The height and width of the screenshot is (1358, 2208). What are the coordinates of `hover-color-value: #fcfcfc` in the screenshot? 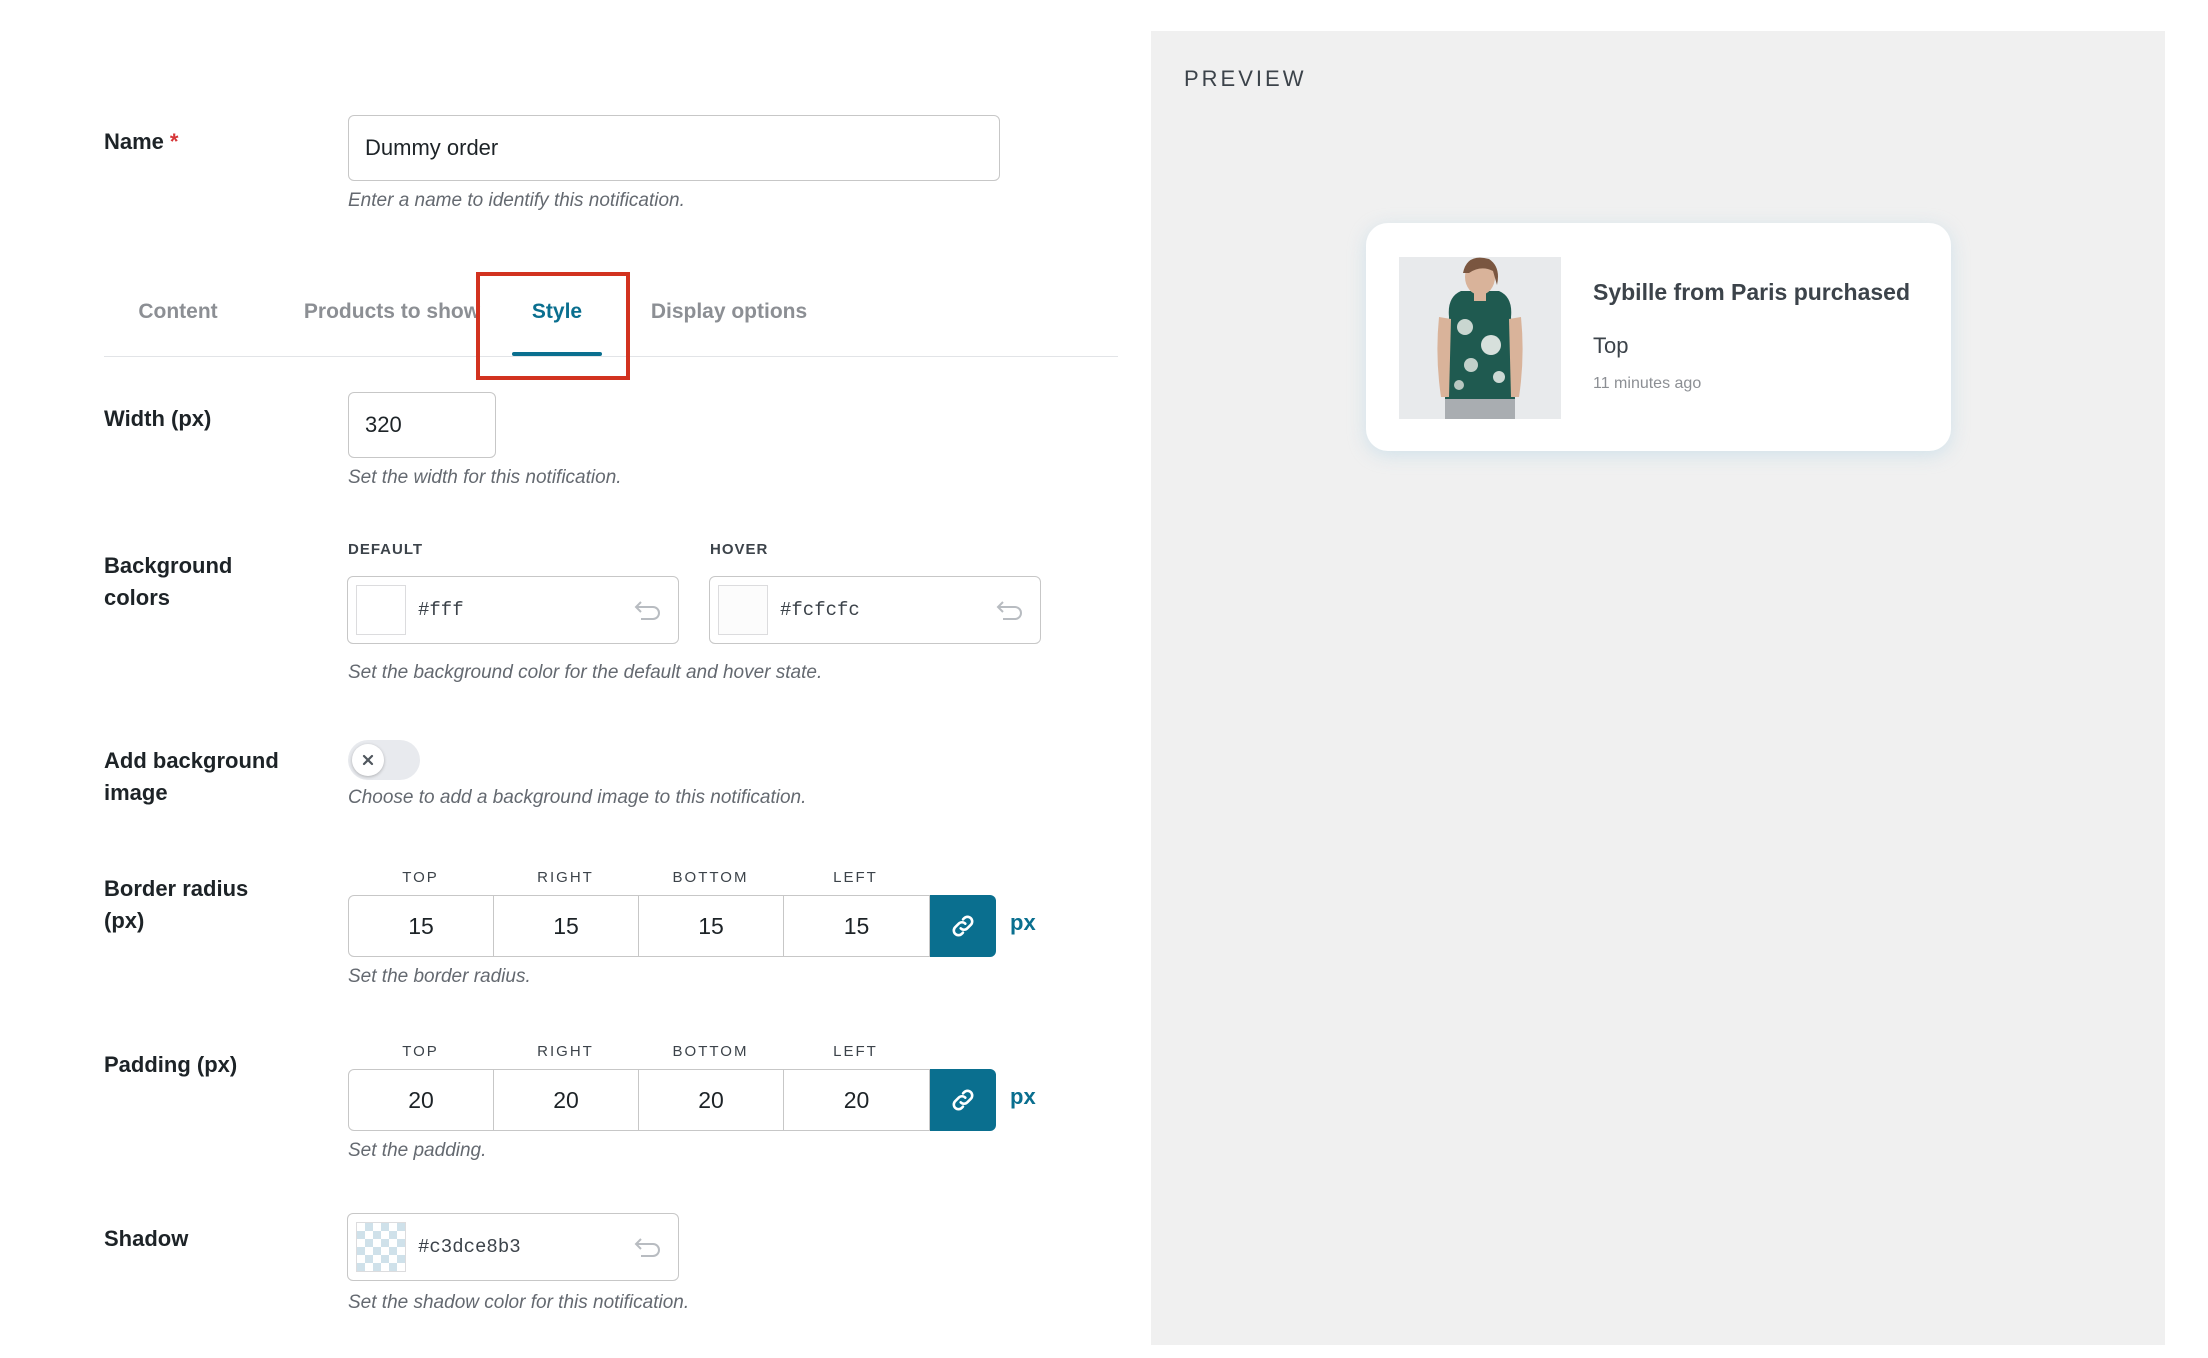 It's located at (820, 610).